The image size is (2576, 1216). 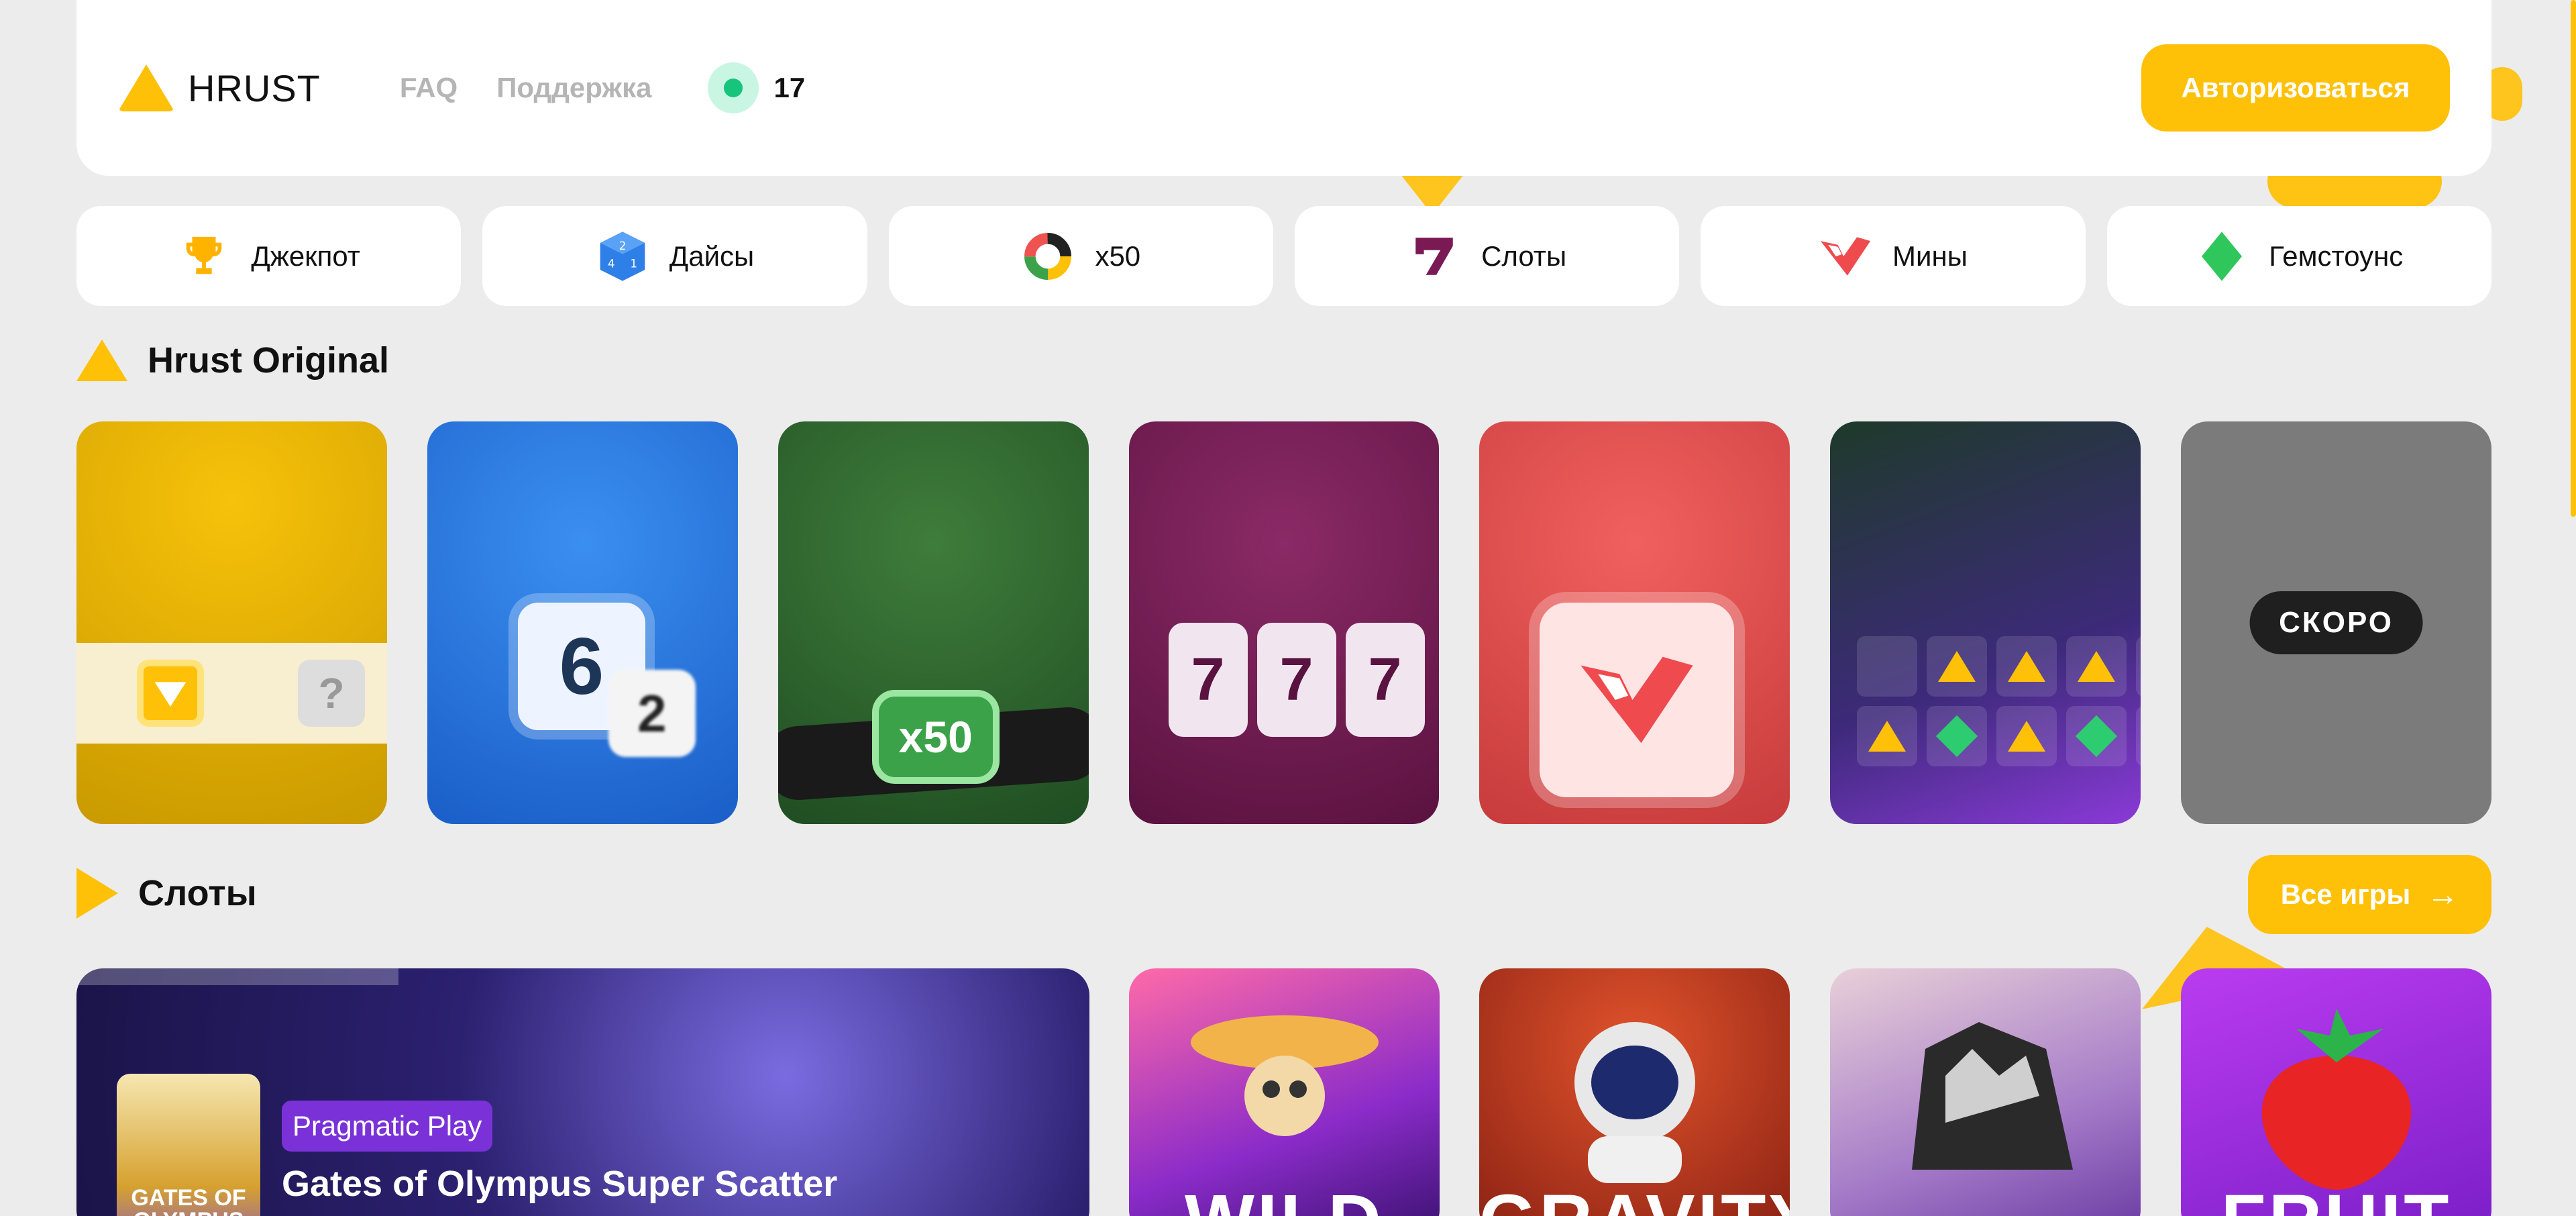 I want to click on category-dice: 24 1 Дайсы, so click(x=674, y=256).